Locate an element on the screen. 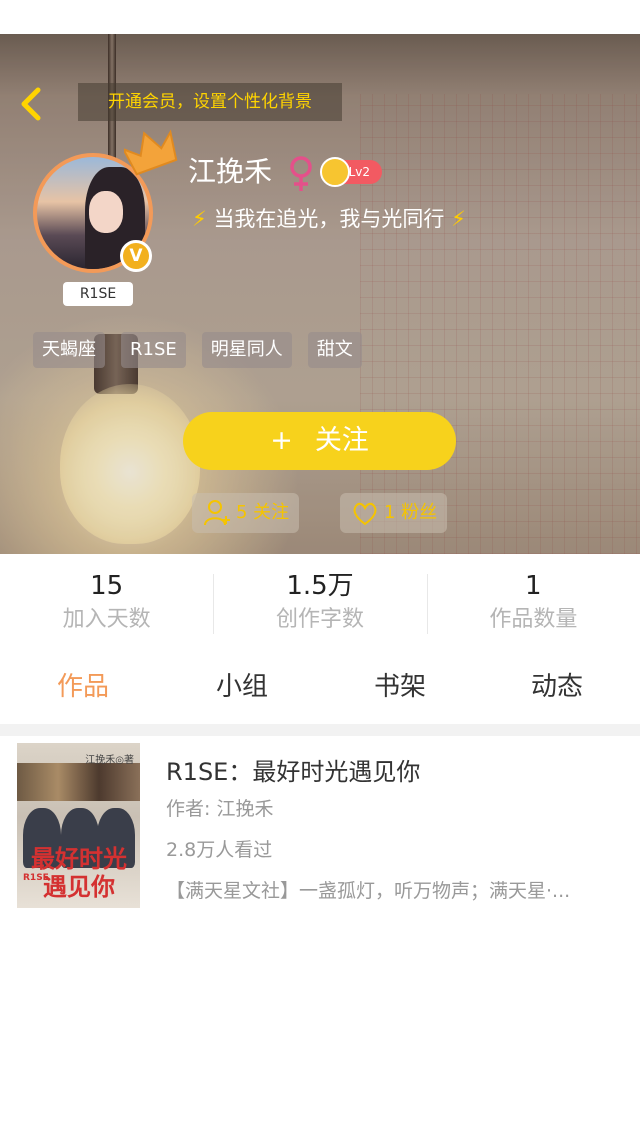 The width and height of the screenshot is (640, 1139). cover-brand: R1SE is located at coordinates (36, 878).